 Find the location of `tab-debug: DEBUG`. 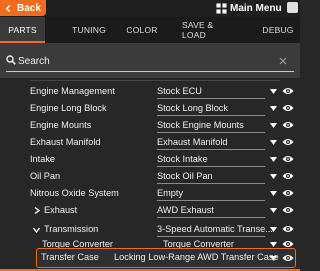

tab-debug: DEBUG is located at coordinates (278, 30).